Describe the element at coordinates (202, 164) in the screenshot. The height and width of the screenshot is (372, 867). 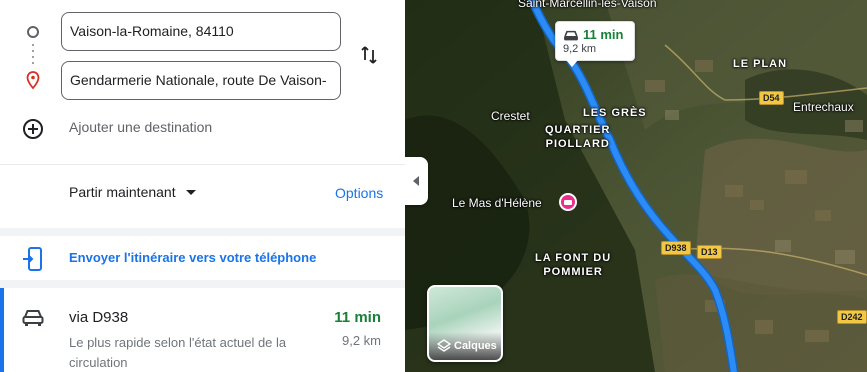
I see `divider` at that location.